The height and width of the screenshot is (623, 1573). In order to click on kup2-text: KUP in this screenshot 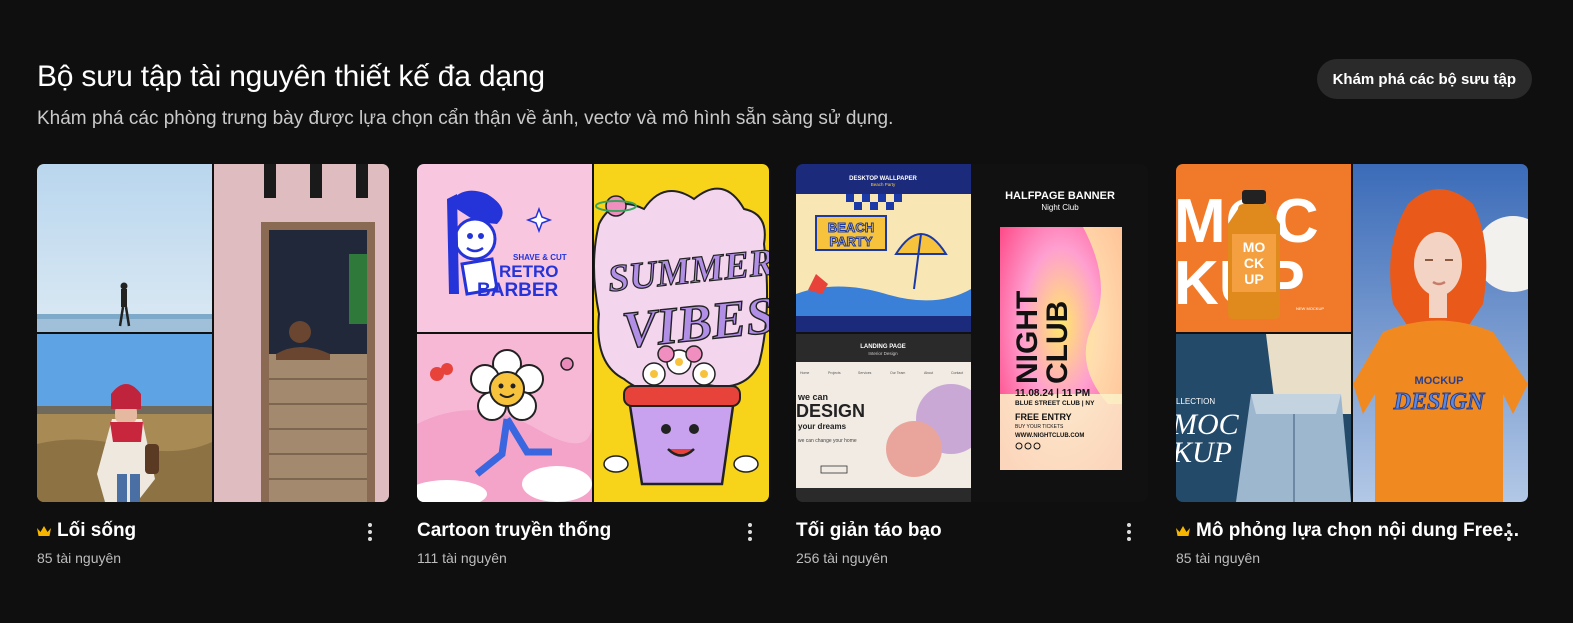, I will do `click(1204, 452)`.